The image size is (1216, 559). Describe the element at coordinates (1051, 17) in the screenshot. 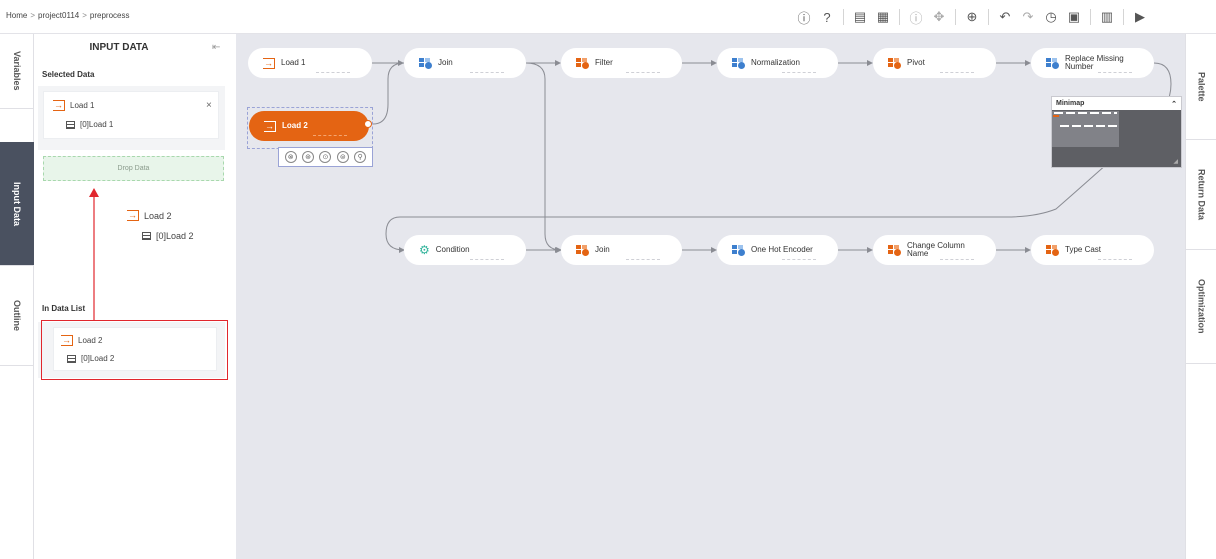

I see `history-icon: ◷` at that location.